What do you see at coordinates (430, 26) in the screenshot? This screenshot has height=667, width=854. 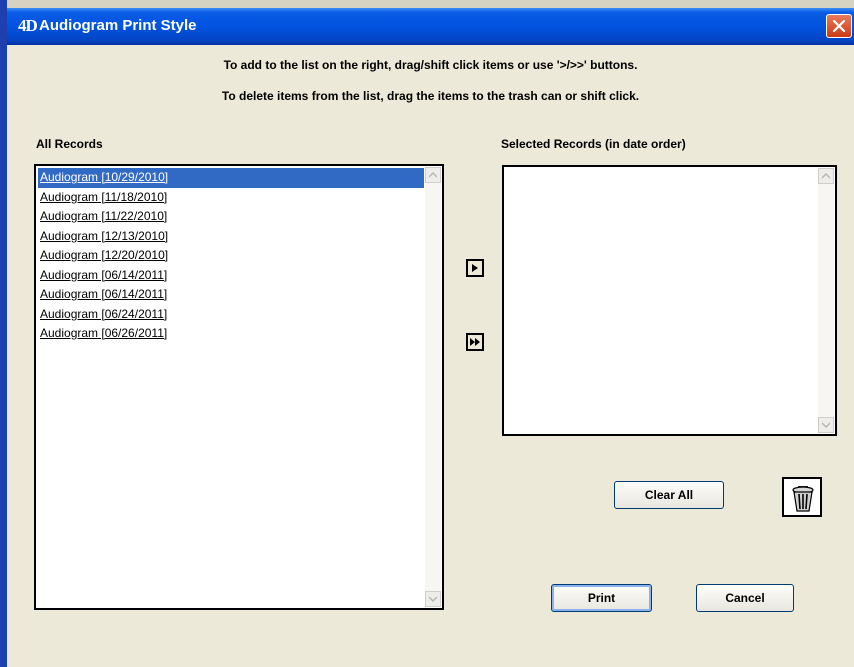 I see `title-bar: 4D Audiogram Print Style` at bounding box center [430, 26].